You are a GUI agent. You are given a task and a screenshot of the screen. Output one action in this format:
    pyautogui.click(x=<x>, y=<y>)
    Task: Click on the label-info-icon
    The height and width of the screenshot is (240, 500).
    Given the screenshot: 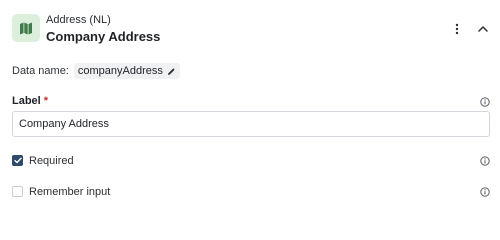 What is the action you would take?
    pyautogui.click(x=485, y=102)
    